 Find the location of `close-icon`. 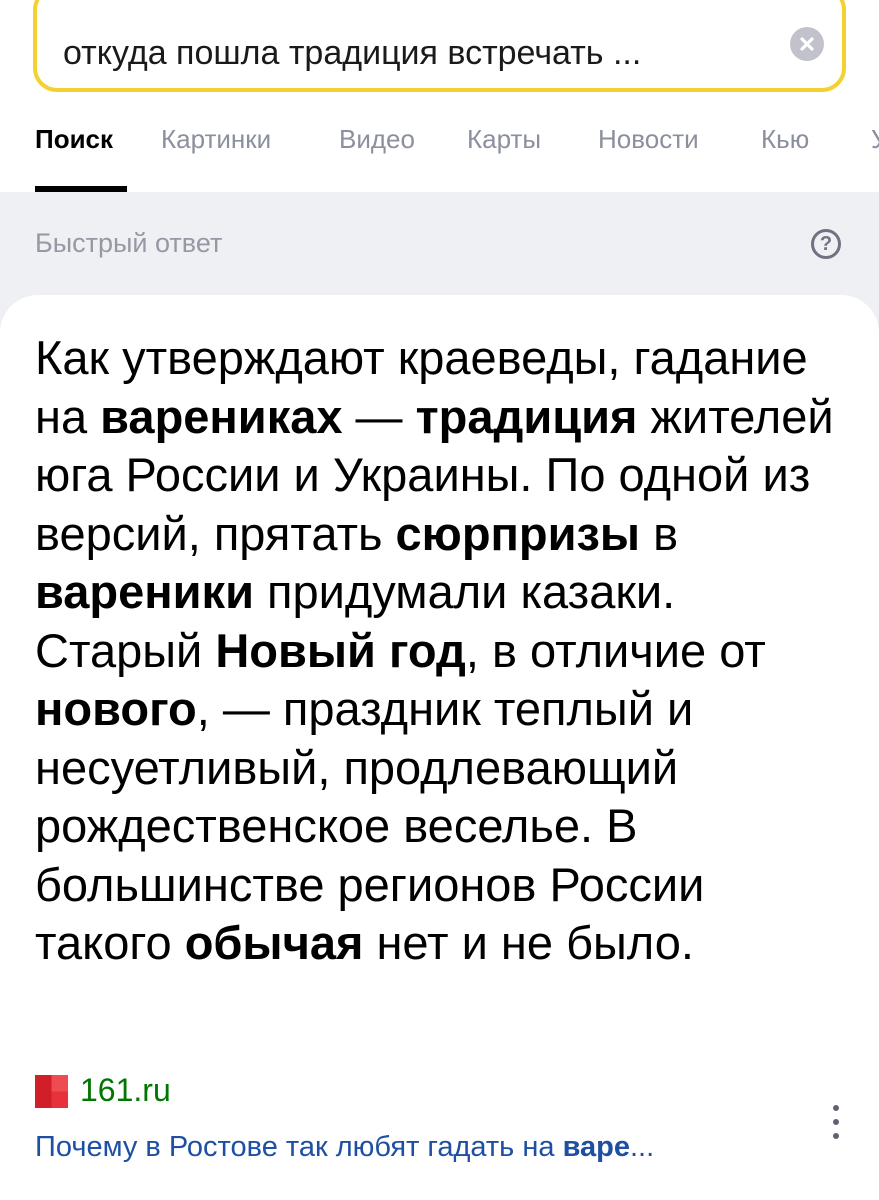

close-icon is located at coordinates (807, 44).